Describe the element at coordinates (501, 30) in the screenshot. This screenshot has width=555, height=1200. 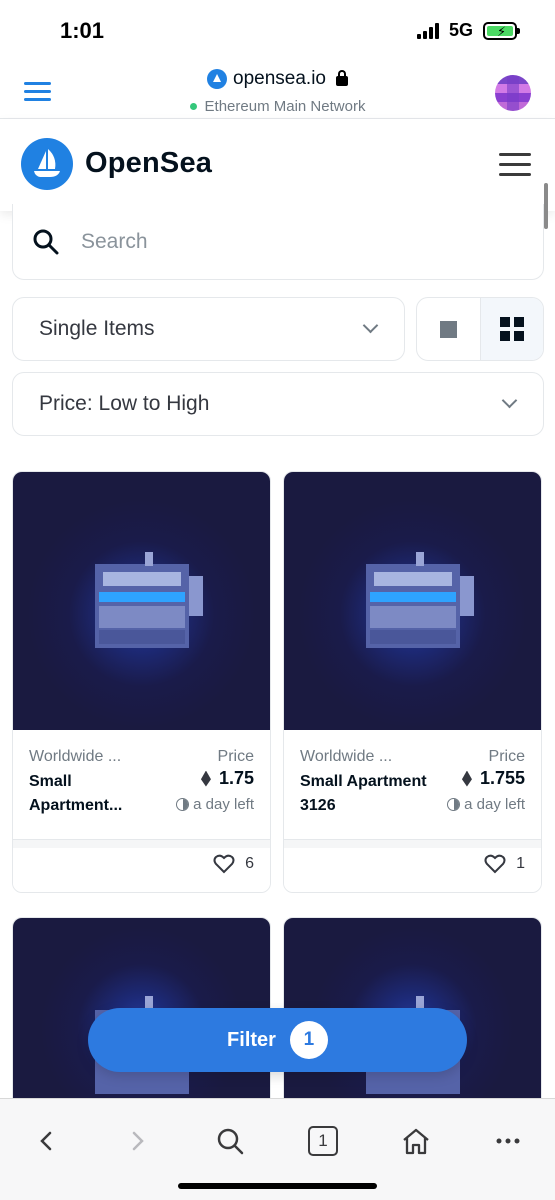
I see `battery-icon: ⚡` at that location.